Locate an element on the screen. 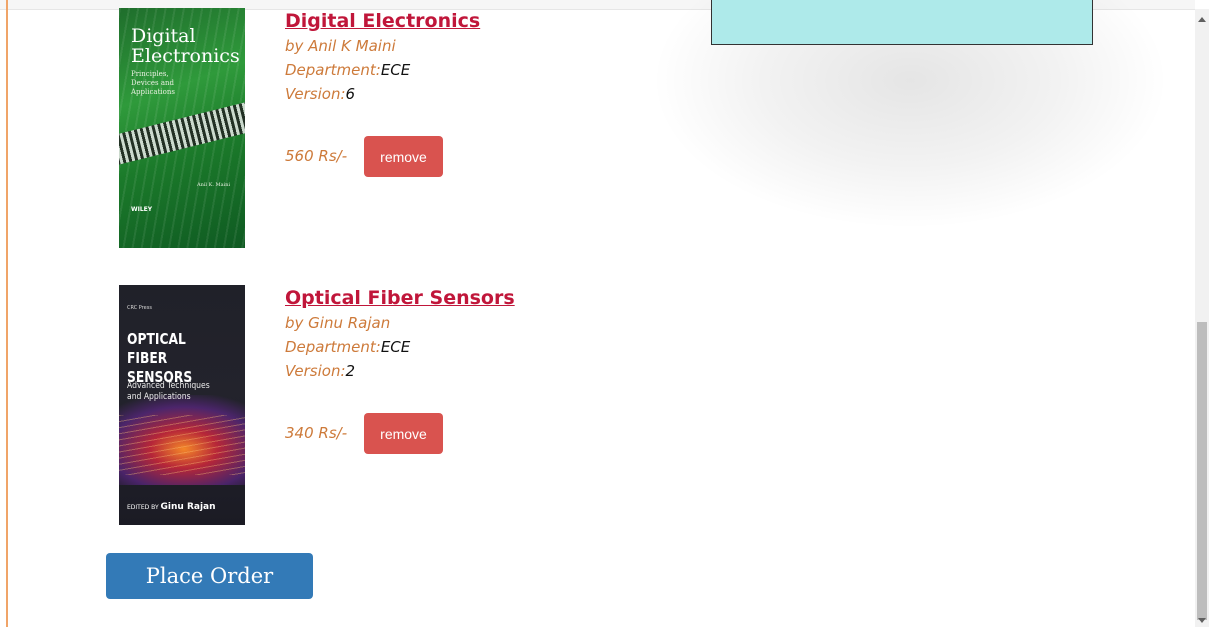 This screenshot has width=1209, height=627. book-price: 560 Rs/- is located at coordinates (316, 156).